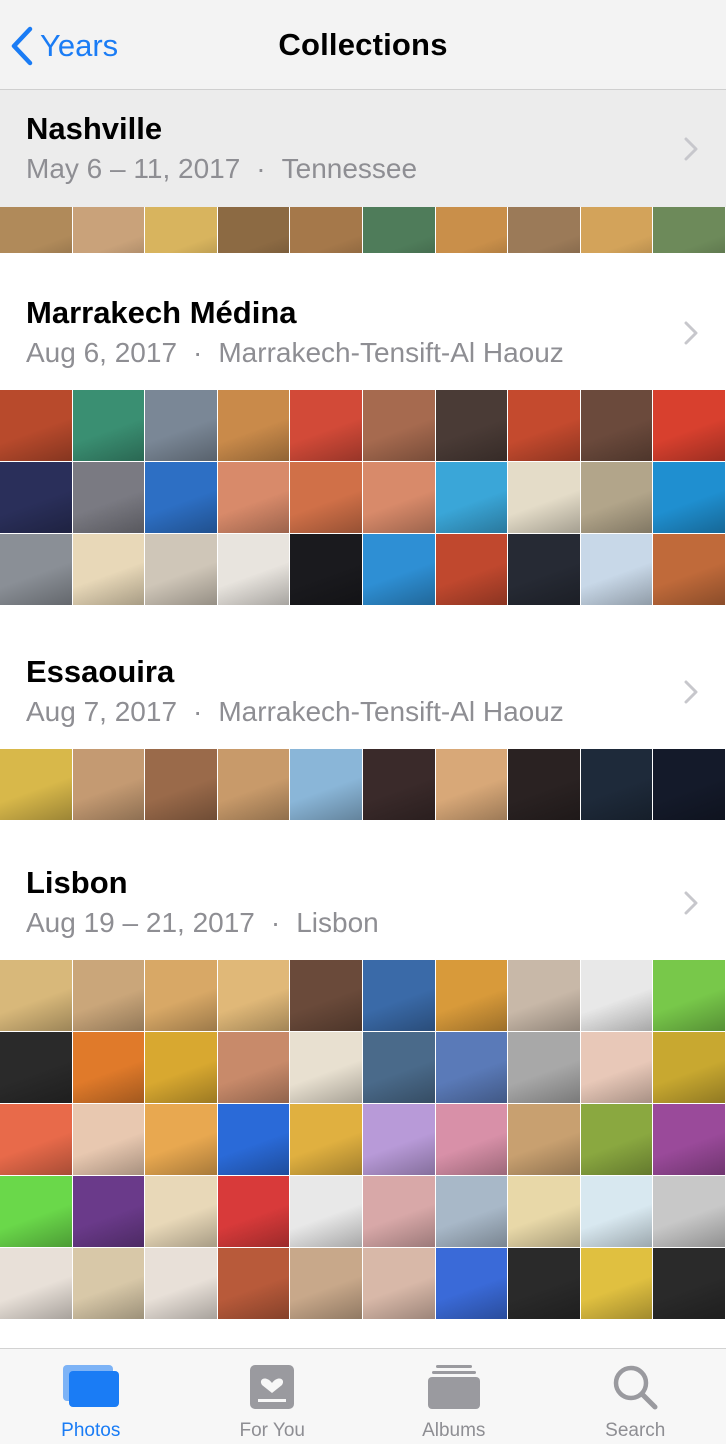 The image size is (726, 1444). Describe the element at coordinates (273, 1396) in the screenshot. I see `tab-for-you: For You` at that location.